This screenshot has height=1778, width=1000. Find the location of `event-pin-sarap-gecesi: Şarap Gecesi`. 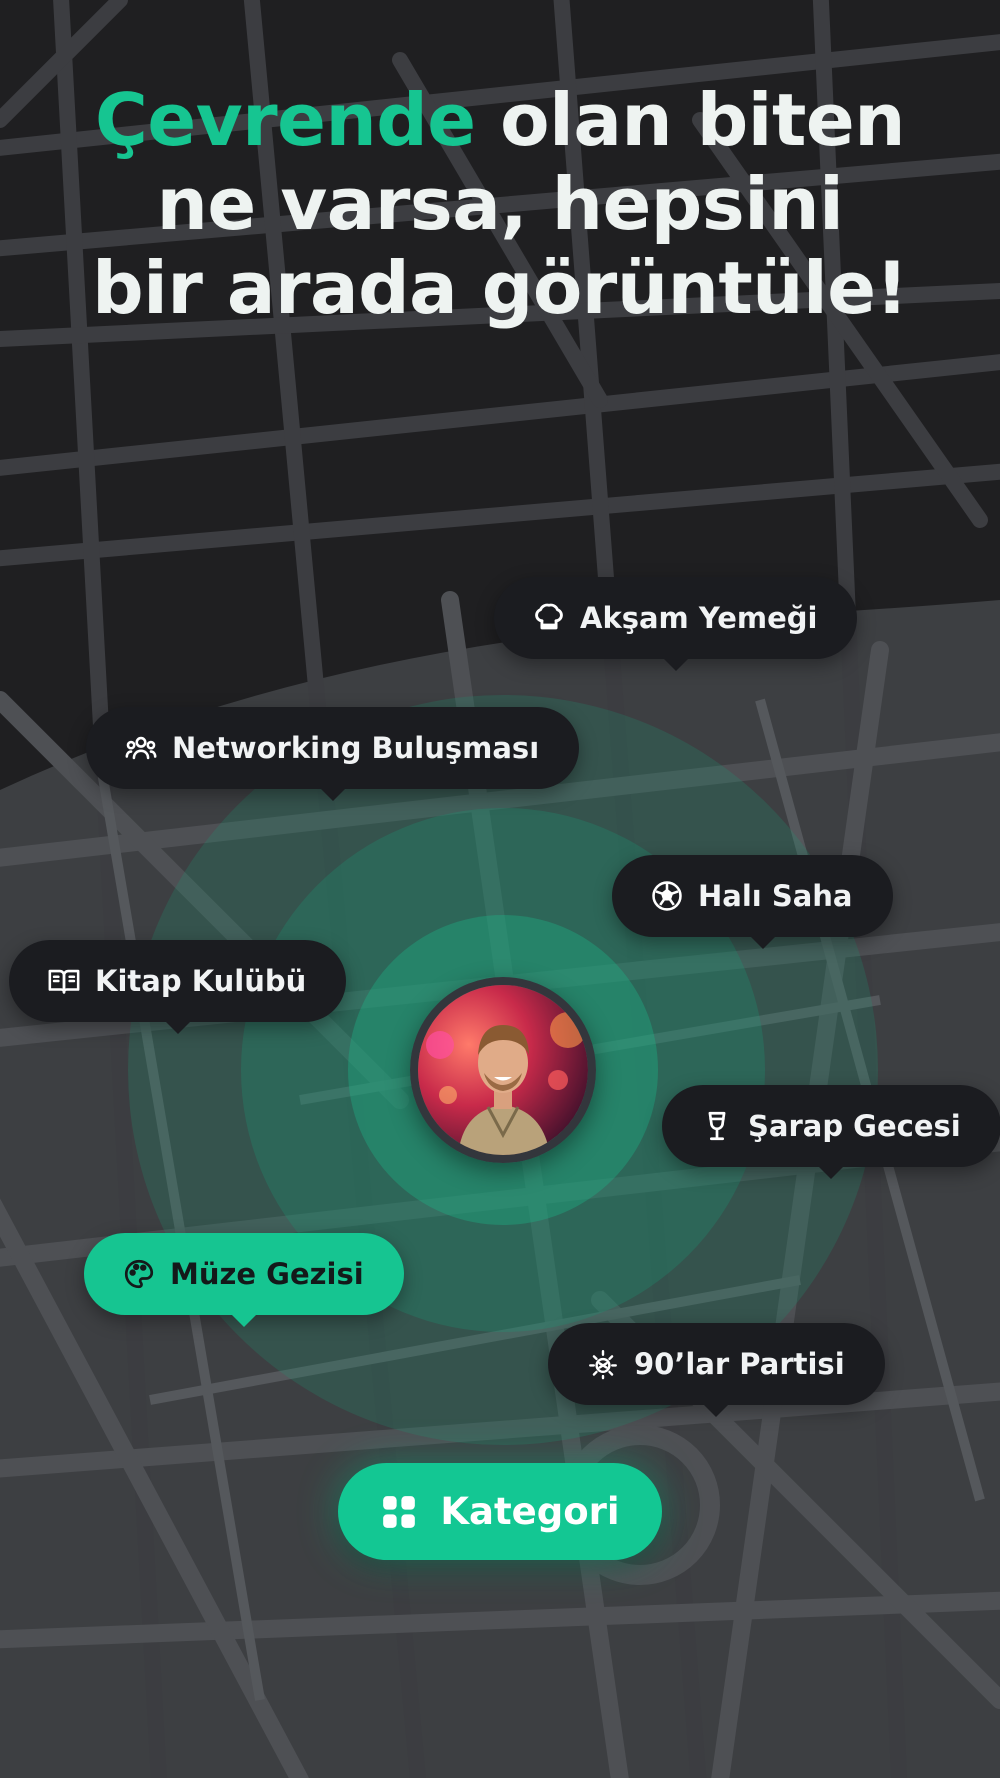

event-pin-sarap-gecesi: Şarap Gecesi is located at coordinates (831, 1132).